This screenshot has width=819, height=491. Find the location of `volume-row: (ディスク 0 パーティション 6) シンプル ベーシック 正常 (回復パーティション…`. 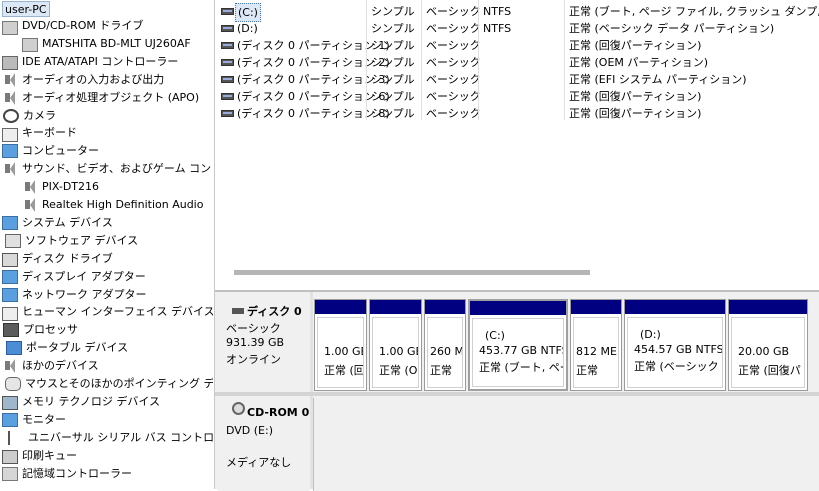

volume-row: (ディスク 0 パーティション 6) シンプル ベーシック 正常 (回復パーティション… is located at coordinates (517, 96).